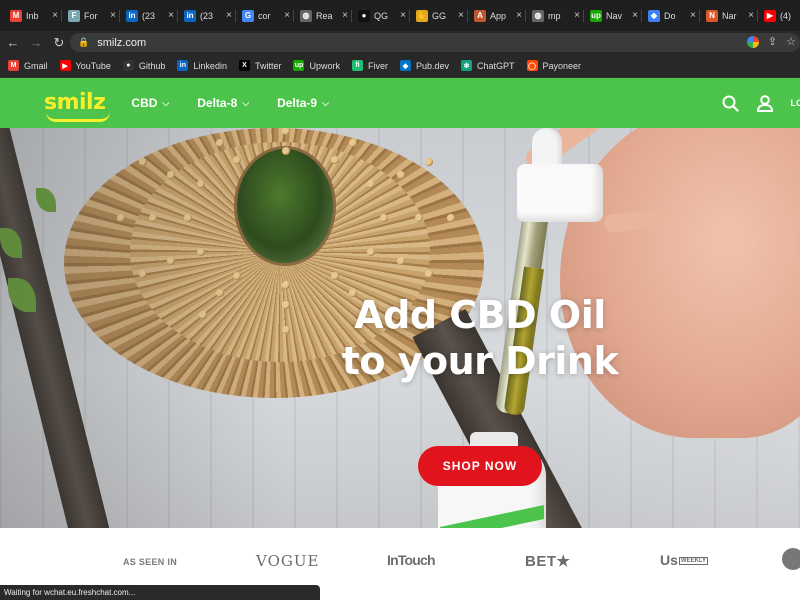  What do you see at coordinates (795, 103) in the screenshot?
I see `login-link: LO` at bounding box center [795, 103].